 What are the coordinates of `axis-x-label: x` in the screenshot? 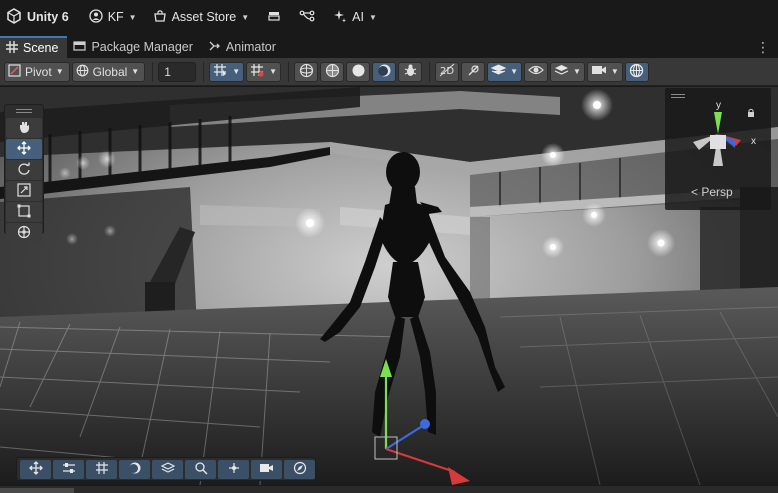 It's located at (753, 141).